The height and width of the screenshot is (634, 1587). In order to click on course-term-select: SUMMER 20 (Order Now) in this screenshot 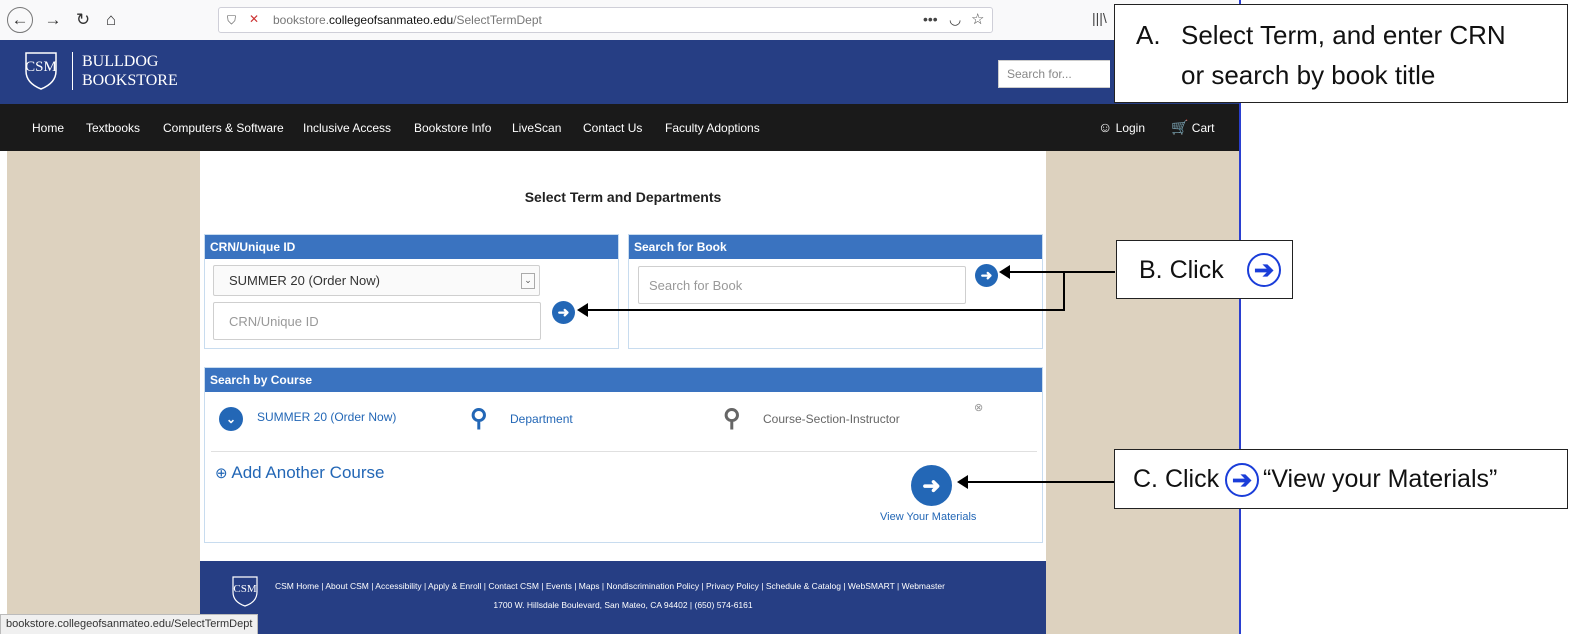, I will do `click(326, 417)`.